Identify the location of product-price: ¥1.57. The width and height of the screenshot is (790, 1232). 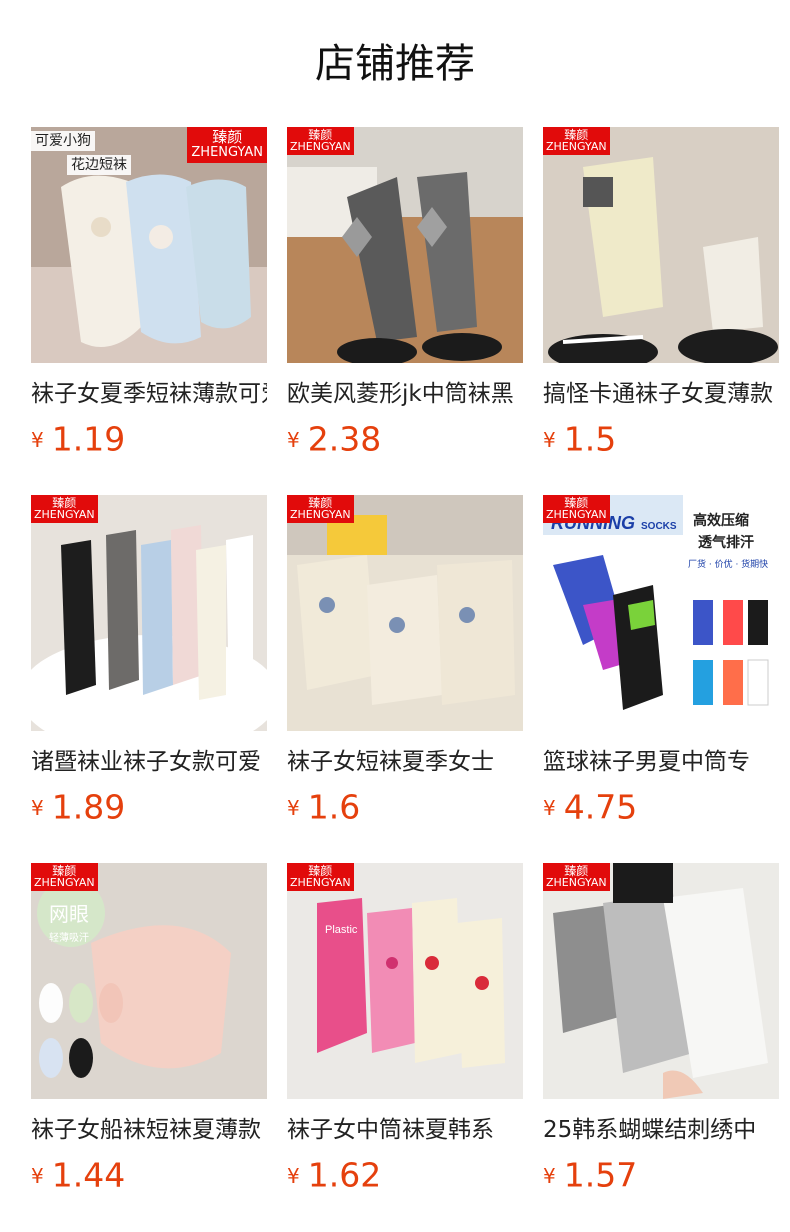
(590, 1175).